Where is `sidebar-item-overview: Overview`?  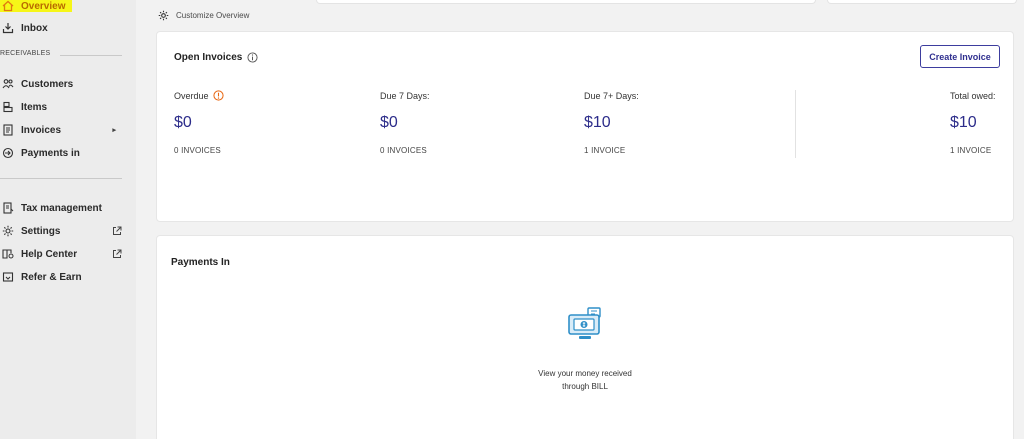
sidebar-item-overview: Overview is located at coordinates (65, 8).